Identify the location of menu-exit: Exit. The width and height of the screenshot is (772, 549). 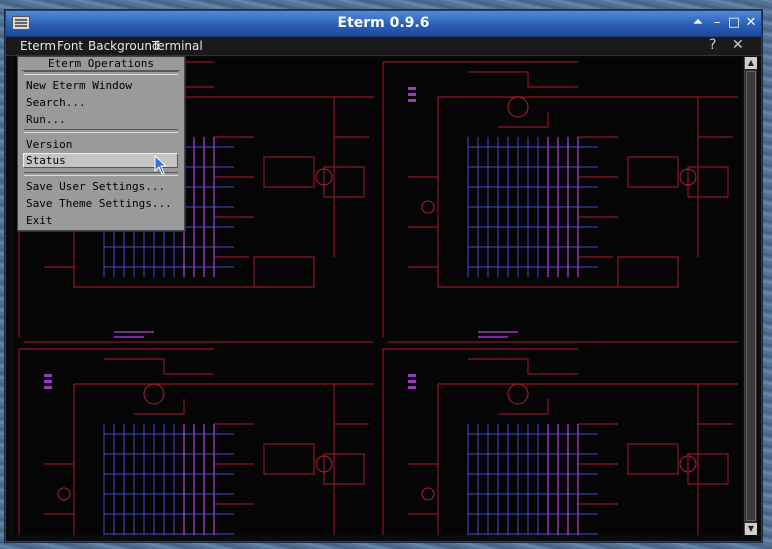
(39, 220).